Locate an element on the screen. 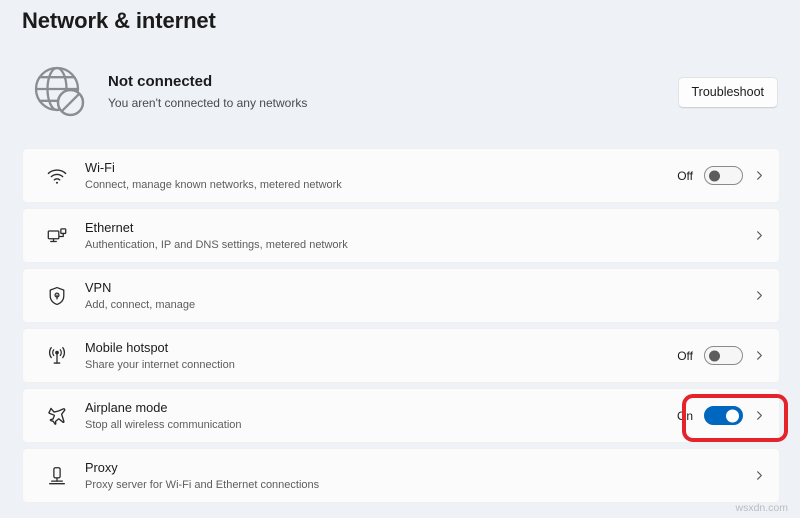 This screenshot has width=800, height=518. setting-subtitle: Stop all wireless communication is located at coordinates (163, 424).